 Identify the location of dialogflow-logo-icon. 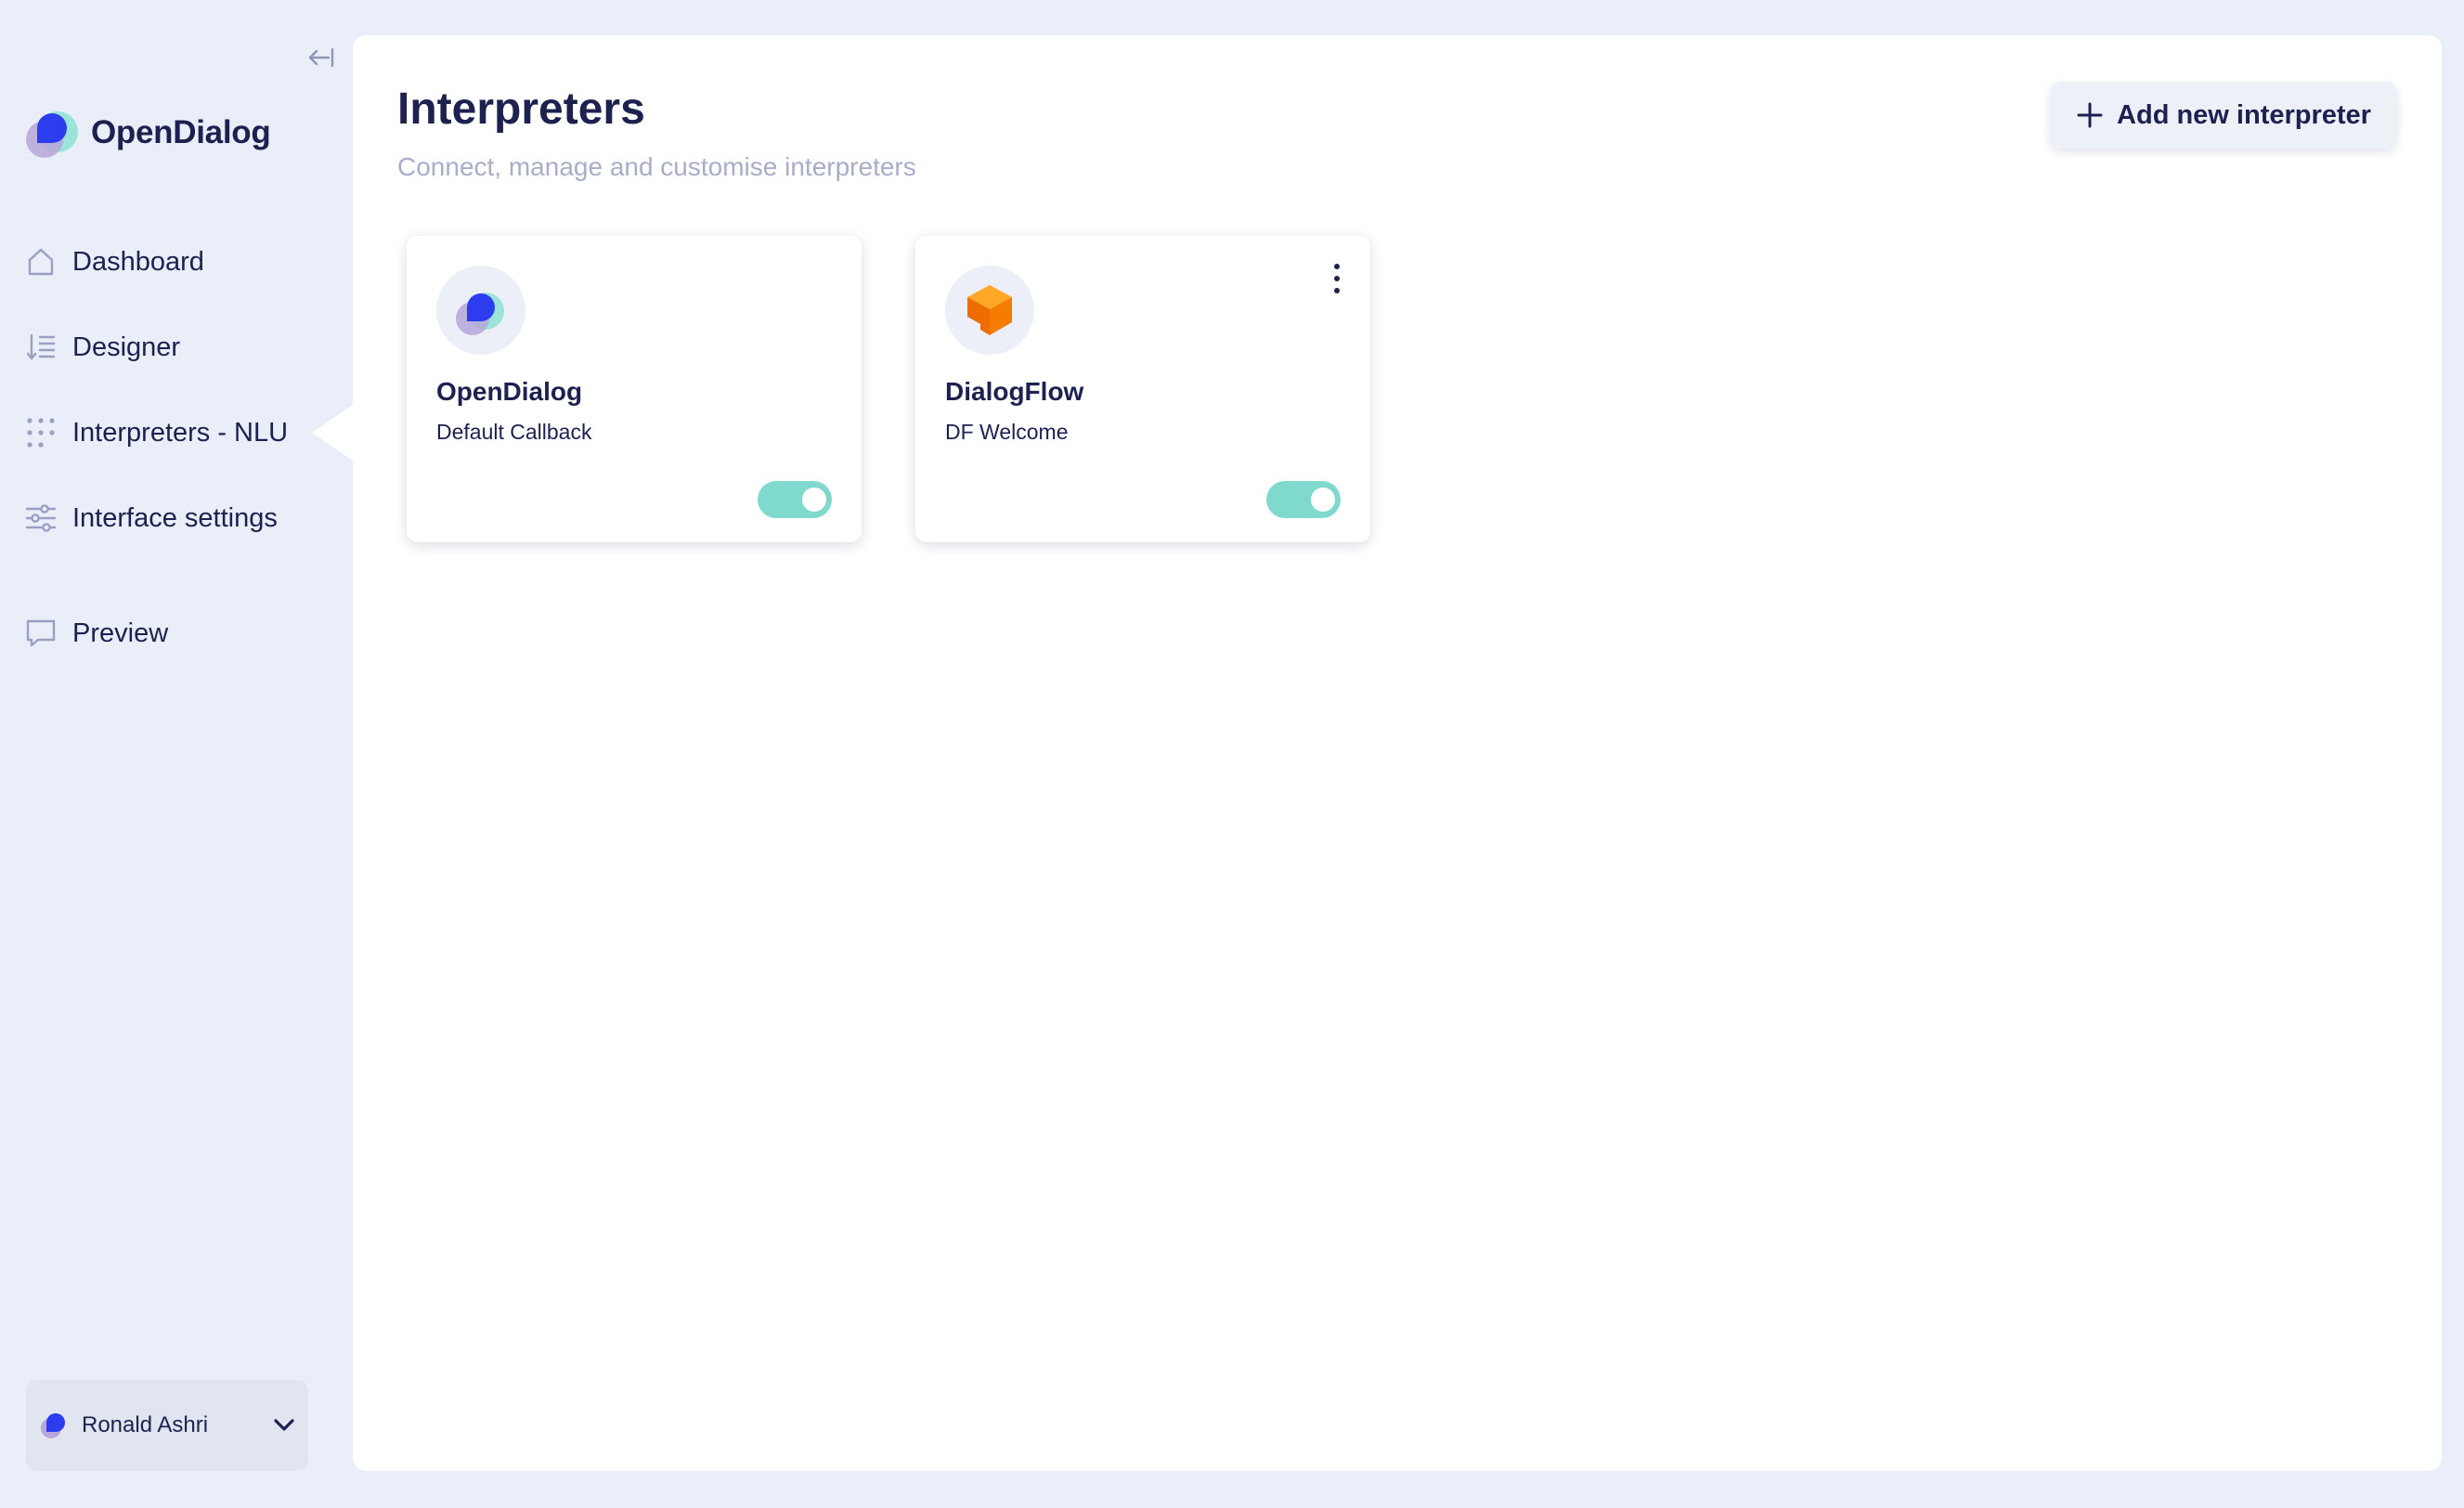
(989, 310).